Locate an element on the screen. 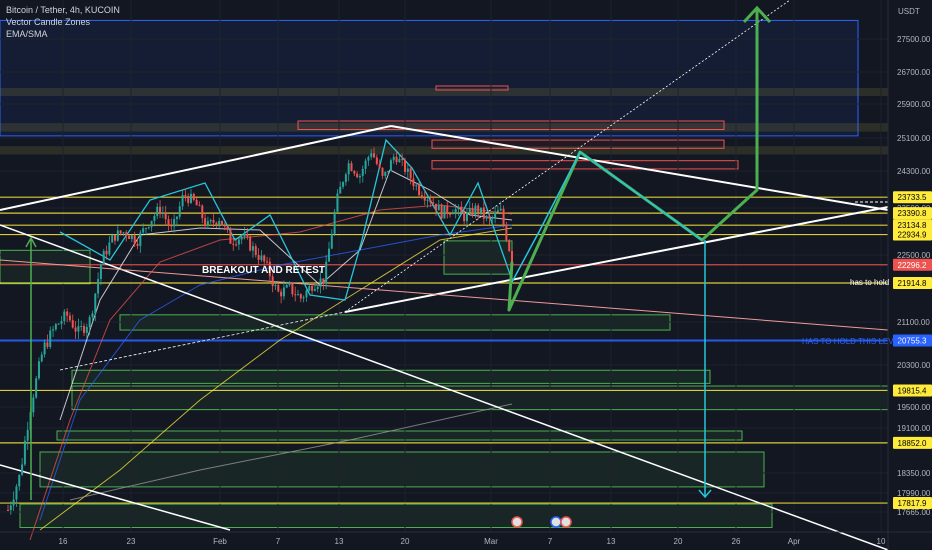  price-tick-label: 21100.00 is located at coordinates (913, 322).